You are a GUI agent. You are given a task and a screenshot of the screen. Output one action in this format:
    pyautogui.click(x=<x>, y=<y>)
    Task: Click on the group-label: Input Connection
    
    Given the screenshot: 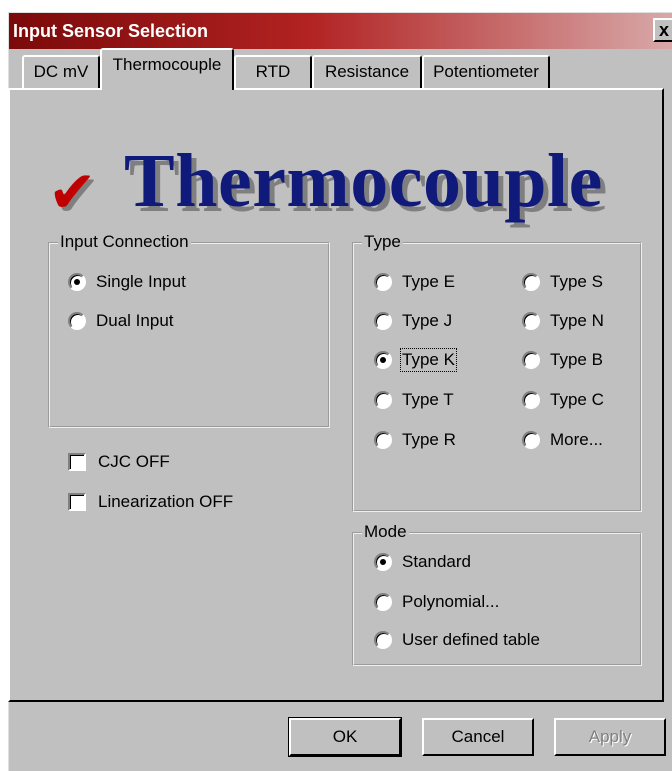 What is the action you would take?
    pyautogui.click(x=124, y=242)
    